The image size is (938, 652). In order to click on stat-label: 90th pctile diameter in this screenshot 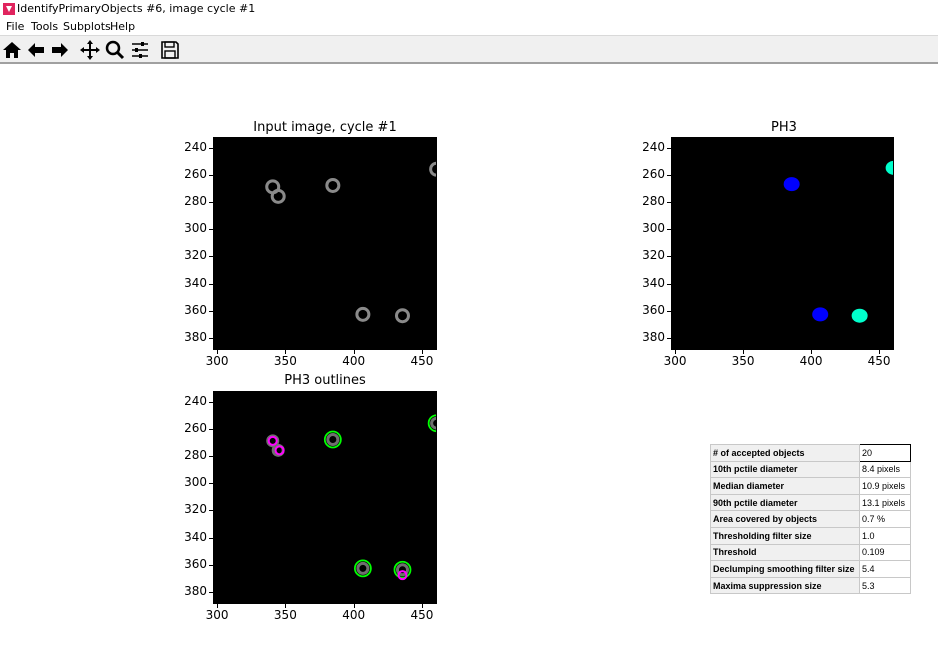, I will do `click(785, 502)`.